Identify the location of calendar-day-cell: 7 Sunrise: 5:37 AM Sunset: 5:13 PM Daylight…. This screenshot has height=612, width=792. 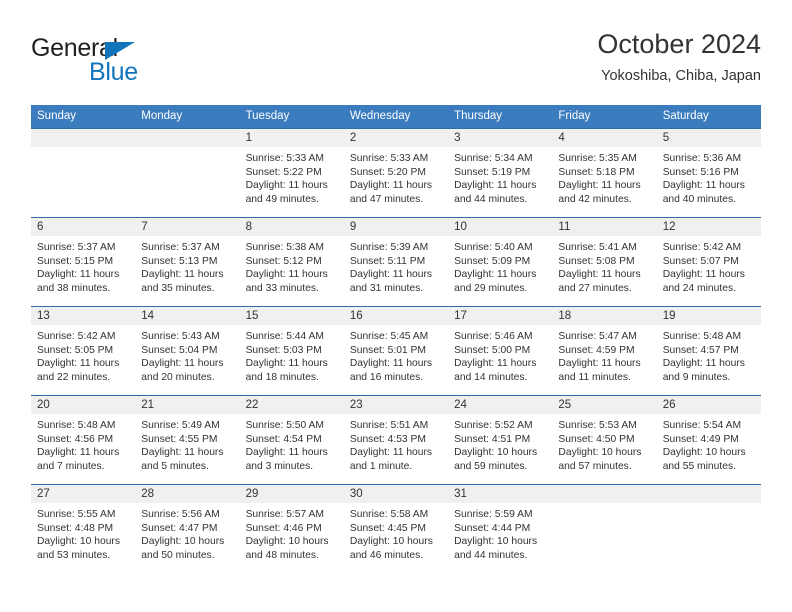
(187, 262).